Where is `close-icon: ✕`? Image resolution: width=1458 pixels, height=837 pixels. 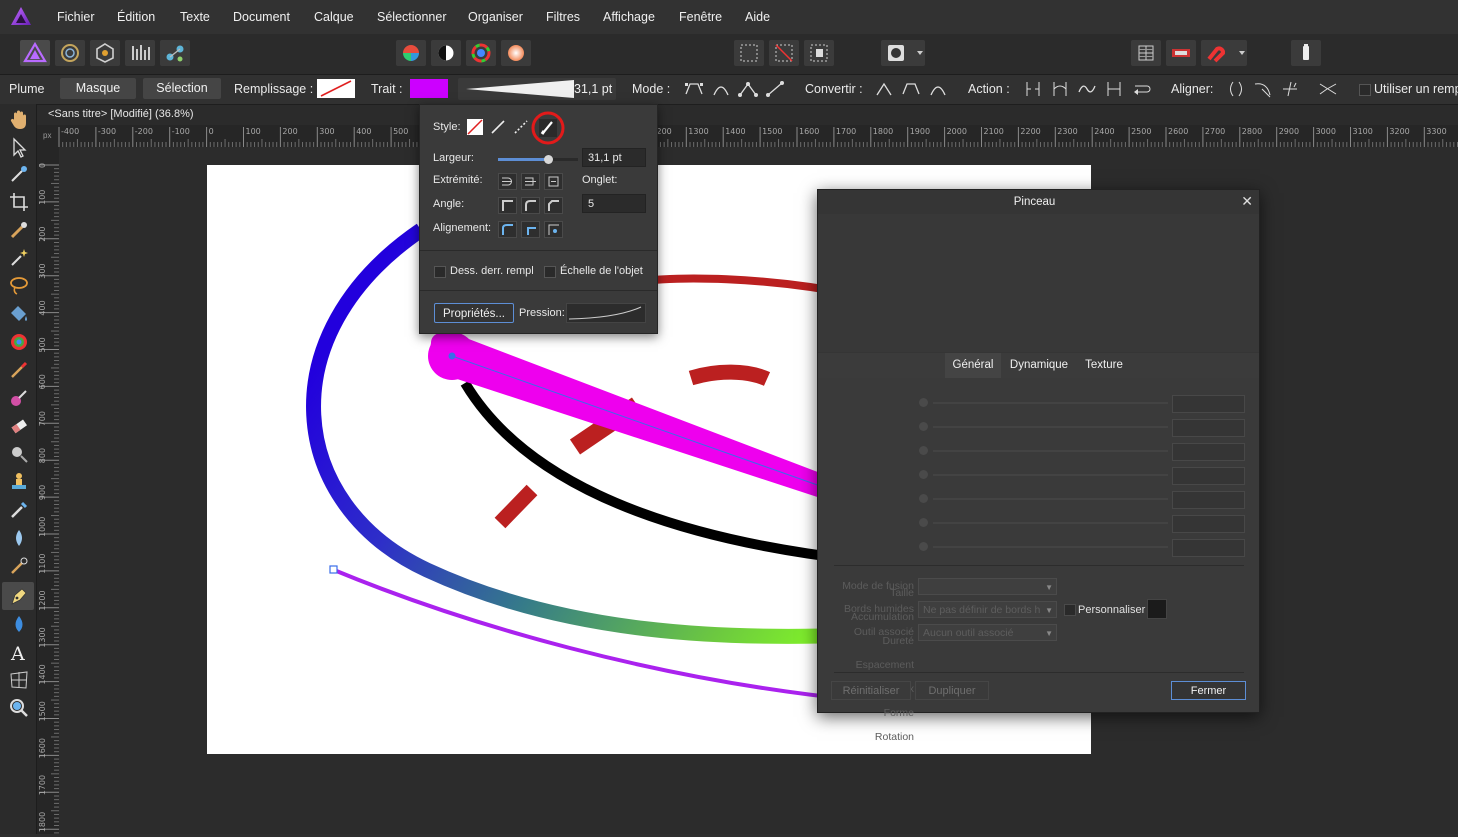
close-icon: ✕ is located at coordinates (1247, 201).